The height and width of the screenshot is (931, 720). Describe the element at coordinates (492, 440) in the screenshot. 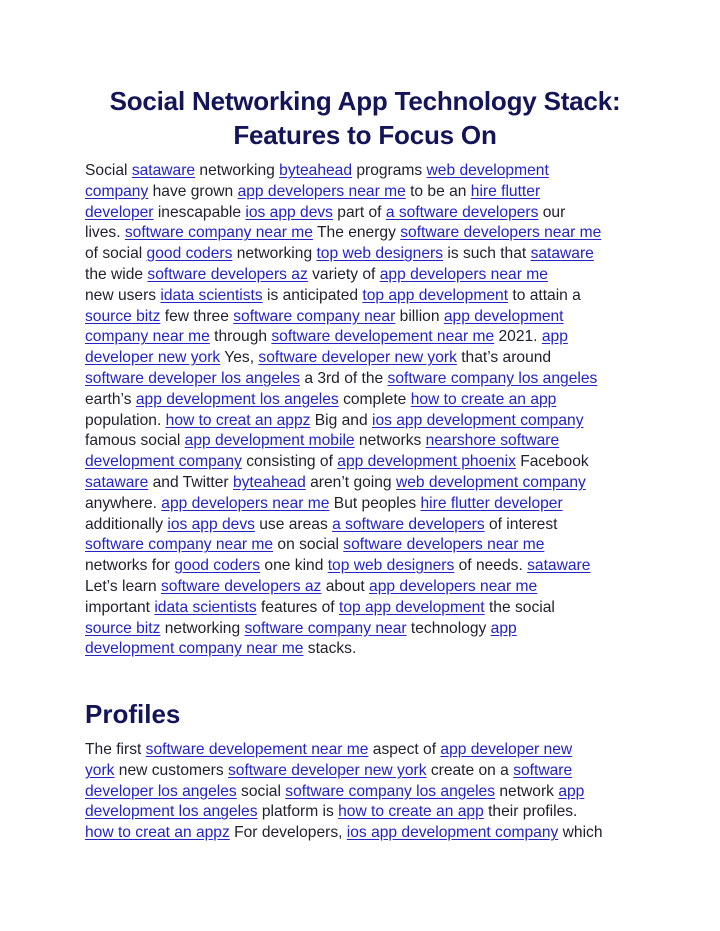

I see `inline-link: nearshore software` at that location.